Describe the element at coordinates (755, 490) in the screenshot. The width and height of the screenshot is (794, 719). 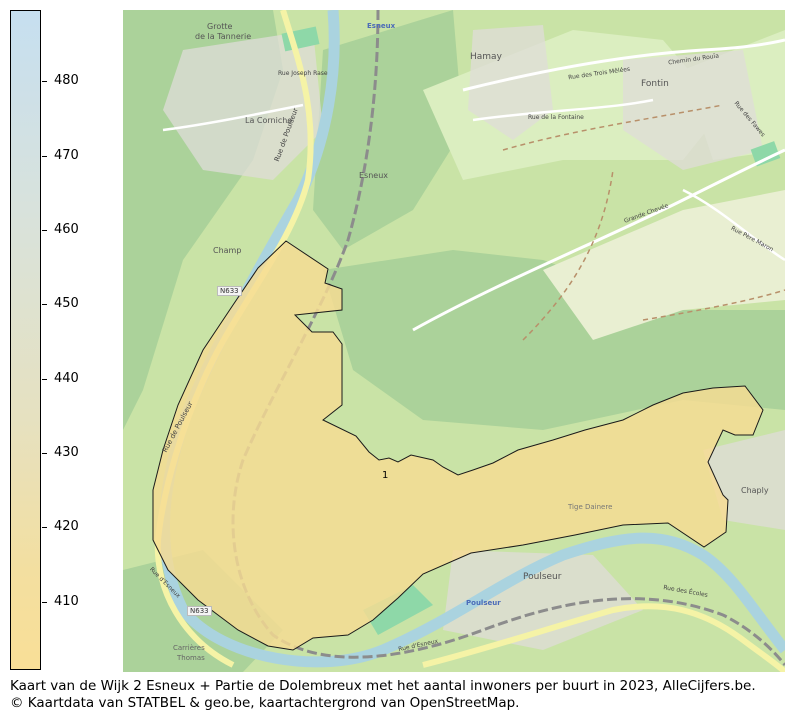
I see `map-label-chaply: Chaply` at that location.